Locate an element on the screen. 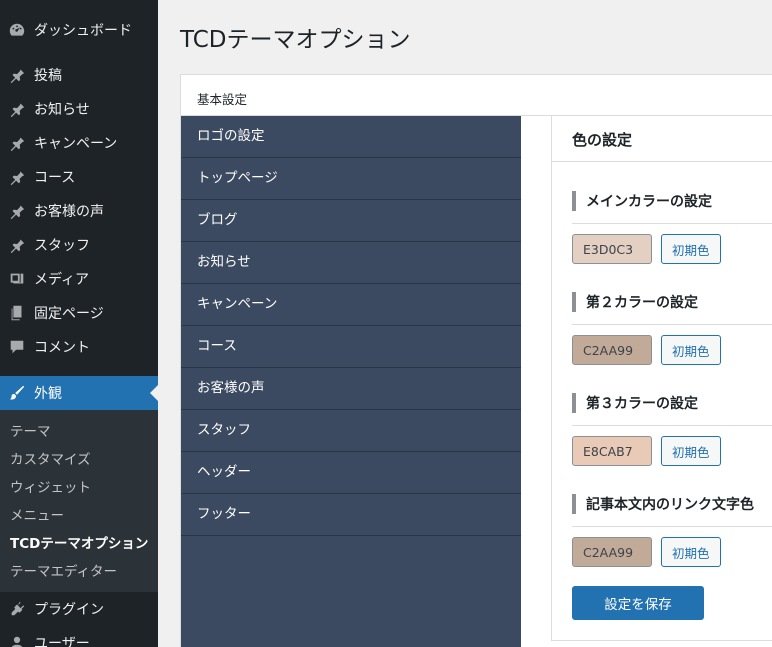  sidebar-item-label: キャンペーン is located at coordinates (76, 144).